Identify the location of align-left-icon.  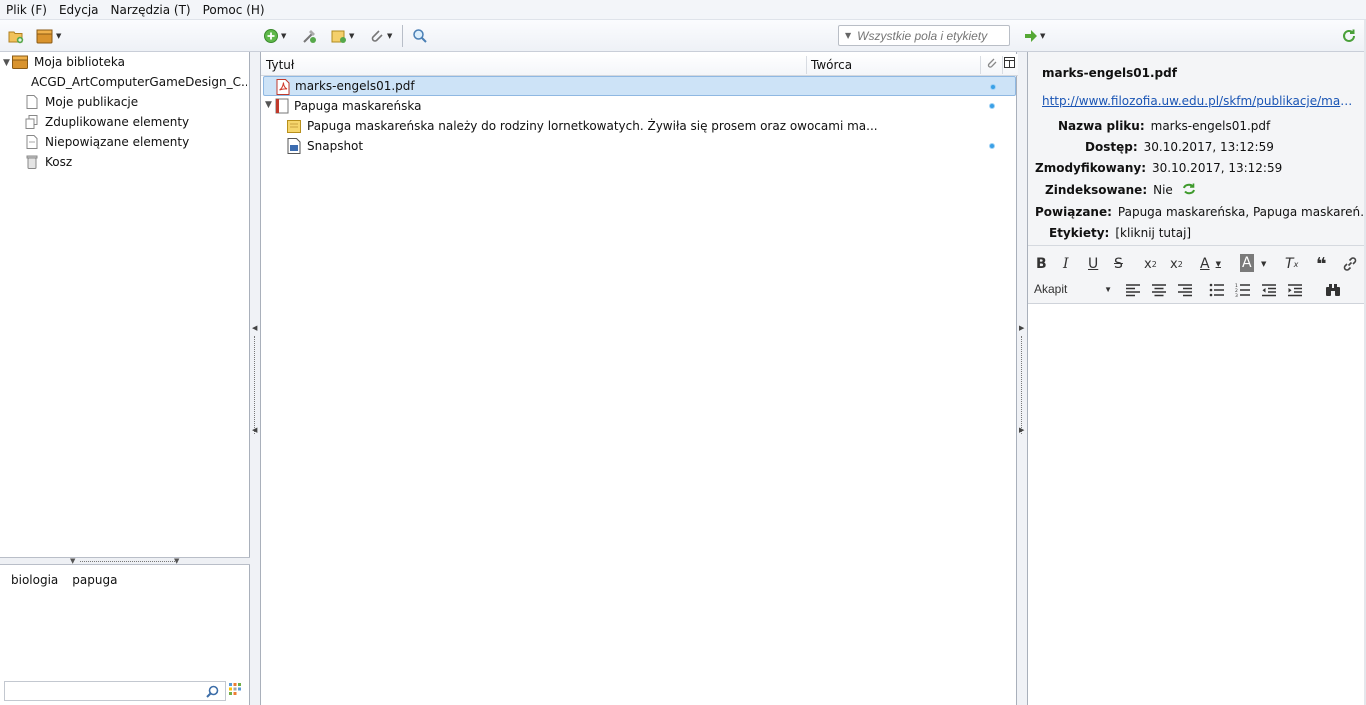
(1133, 290).